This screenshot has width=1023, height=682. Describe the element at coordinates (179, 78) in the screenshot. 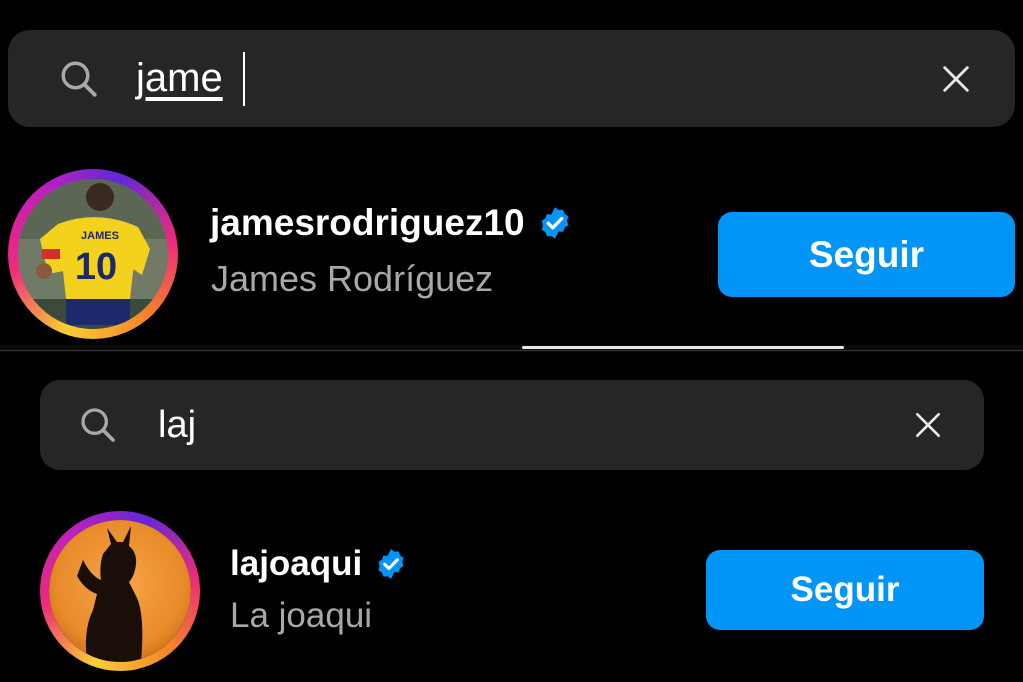

I see `search-input: jame` at that location.